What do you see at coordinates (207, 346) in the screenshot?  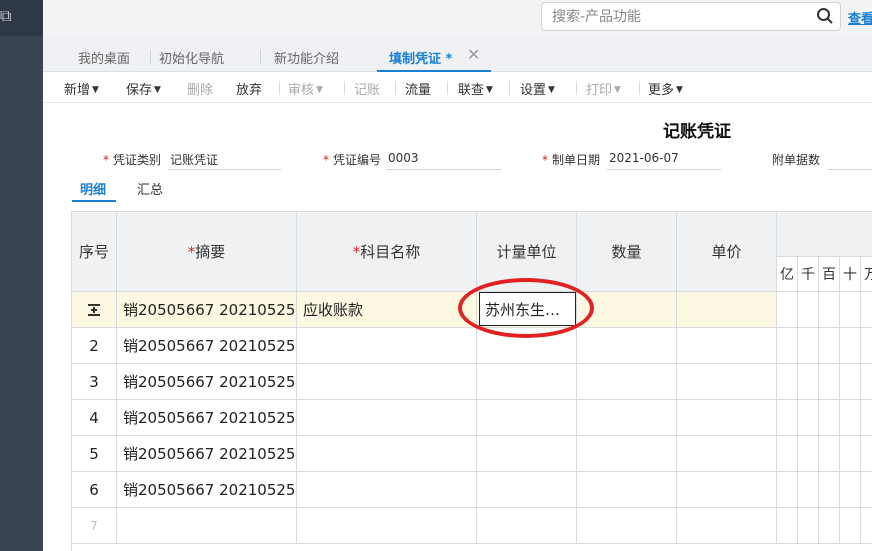 I see `row-2-summary: 销20505667 20210525` at bounding box center [207, 346].